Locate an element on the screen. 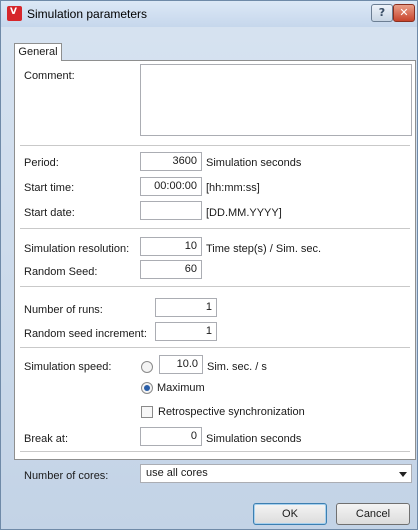 The image size is (418, 530). start-date-label: Start date: is located at coordinates (49, 213).